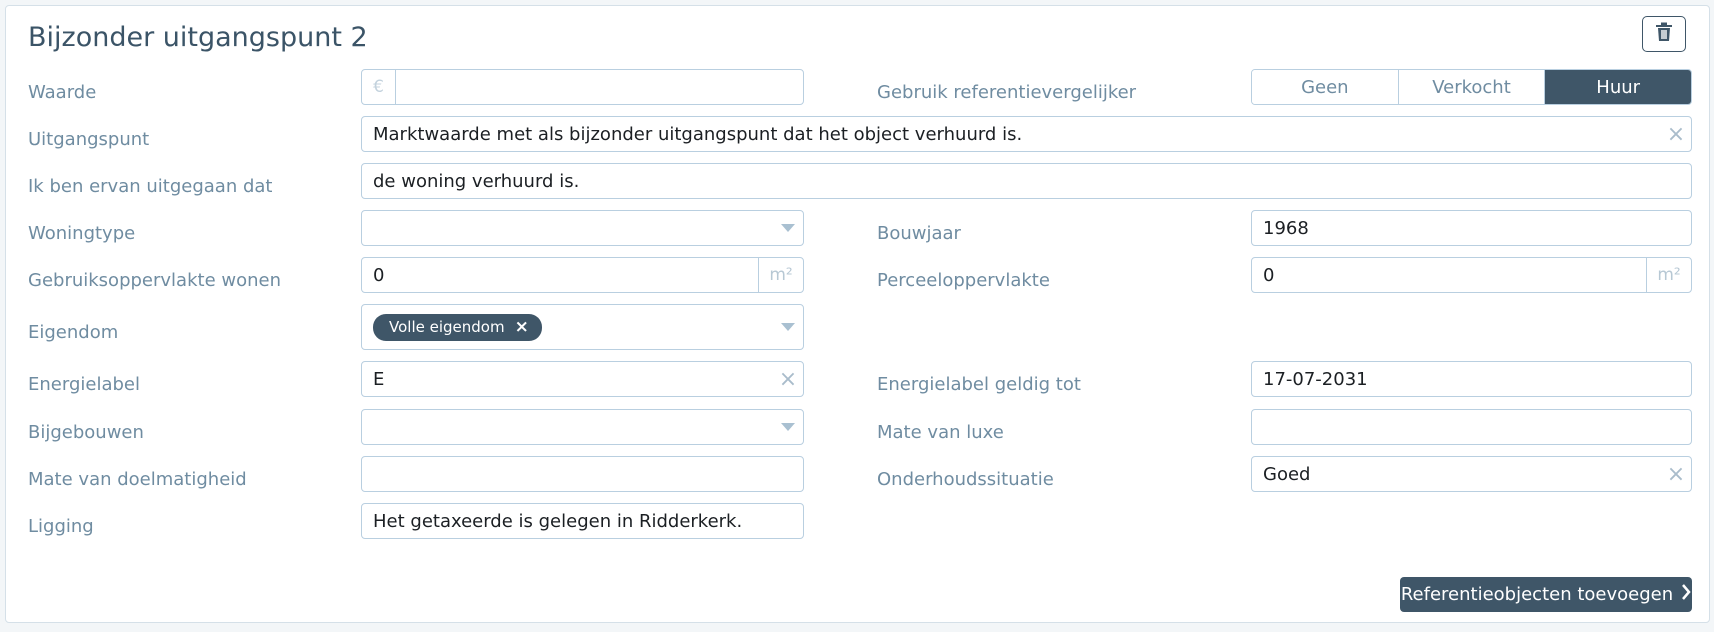 The image size is (1714, 632). I want to click on bouwjaar-input: 1968, so click(1471, 228).